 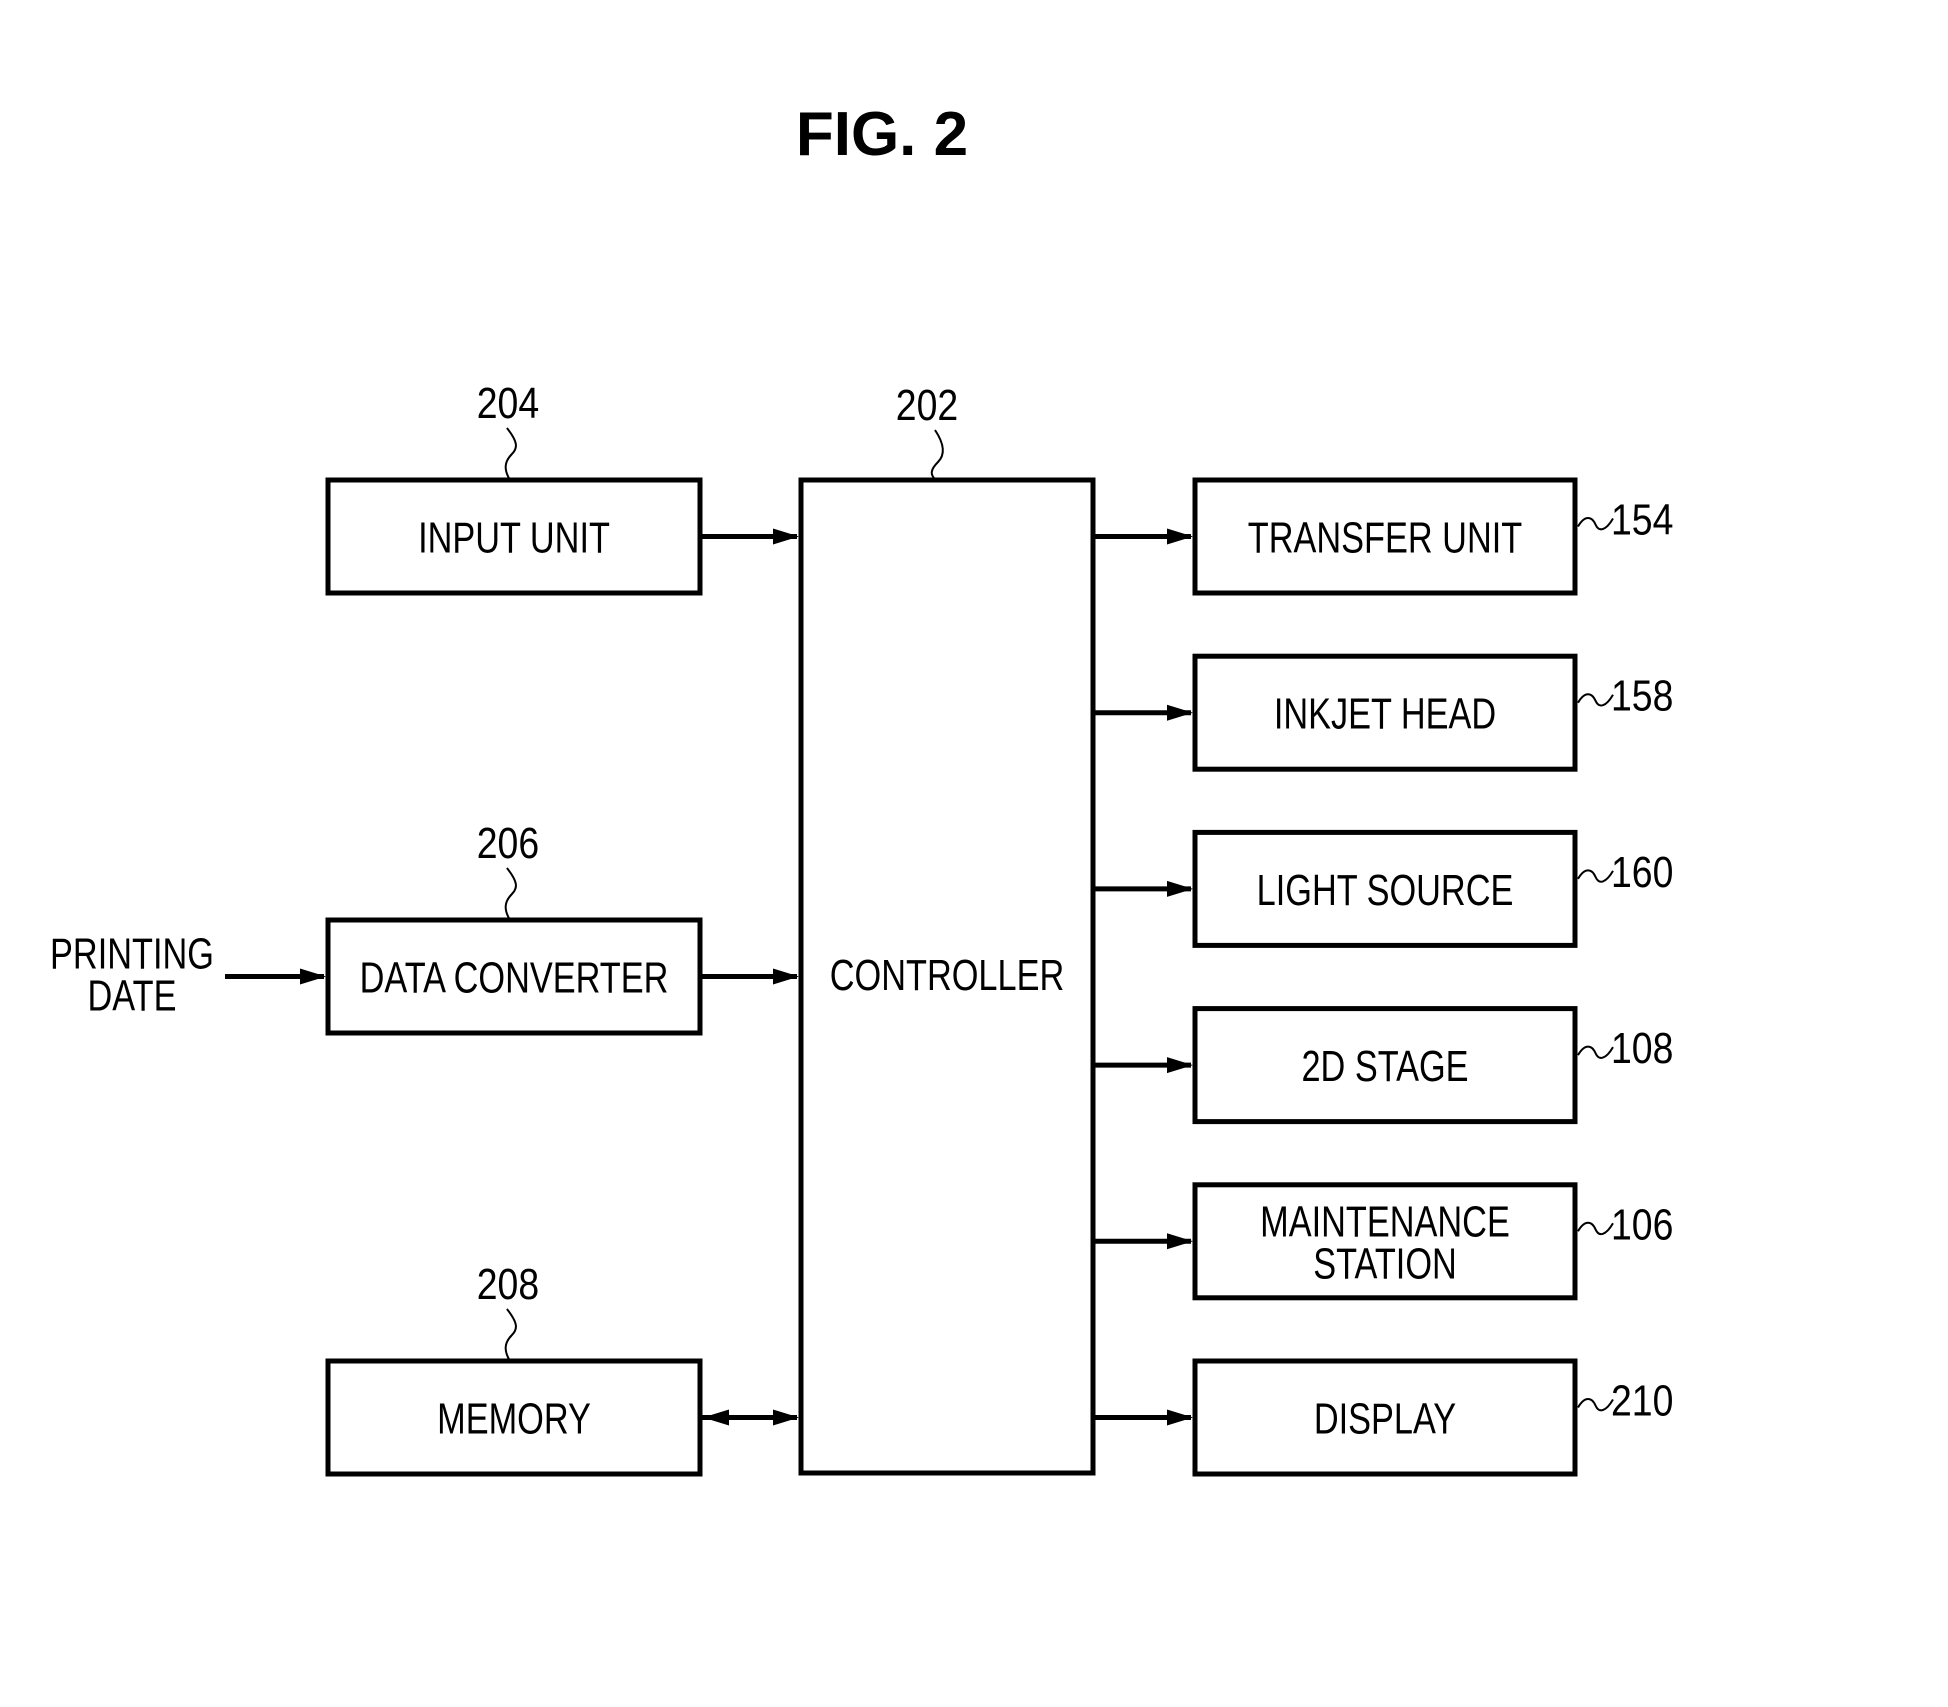 What do you see at coordinates (937, 455) in the screenshot?
I see `controller-leader-line` at bounding box center [937, 455].